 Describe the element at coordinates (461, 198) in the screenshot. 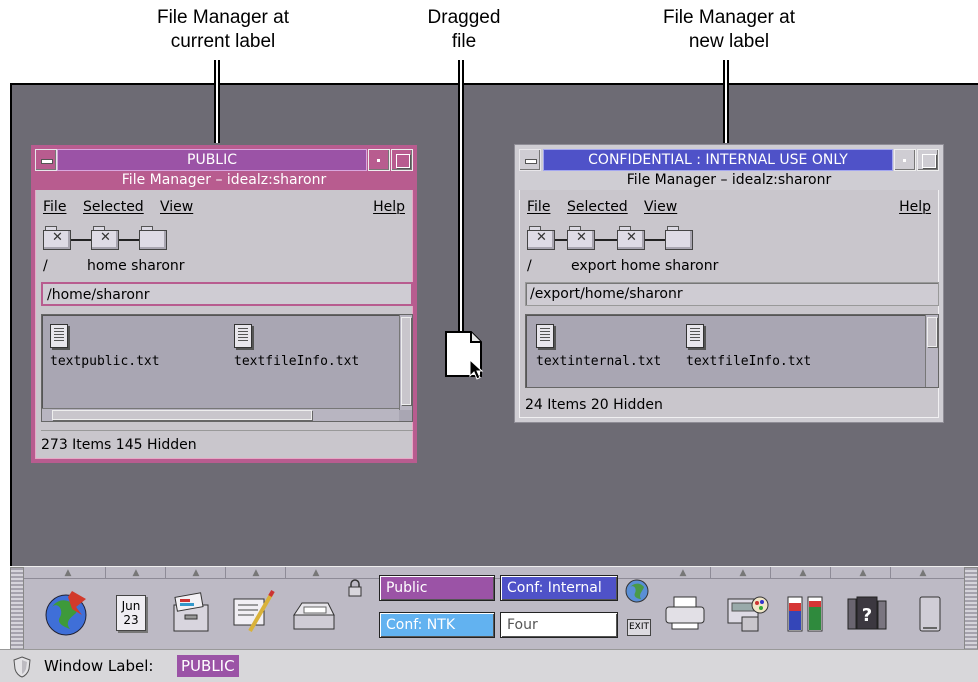

I see `callout-leader-middle` at that location.